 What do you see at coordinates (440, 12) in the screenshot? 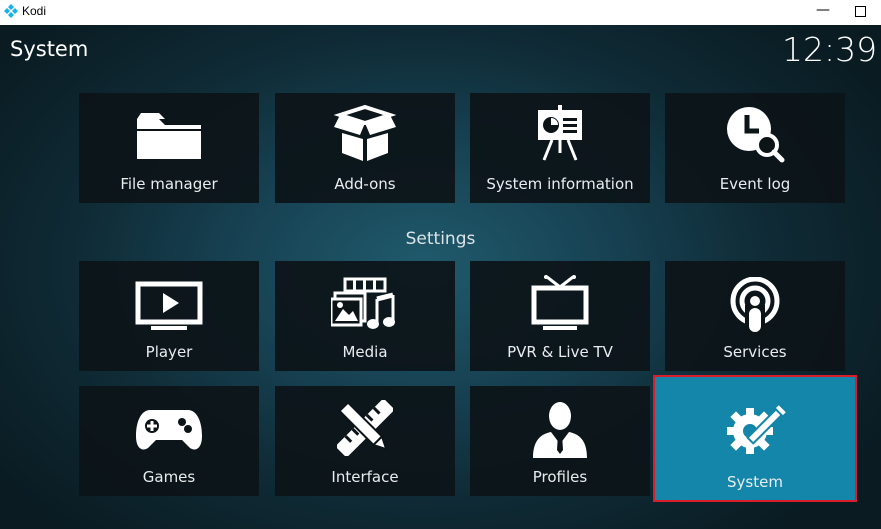
I see `window-titlebar: Kodi —` at bounding box center [440, 12].